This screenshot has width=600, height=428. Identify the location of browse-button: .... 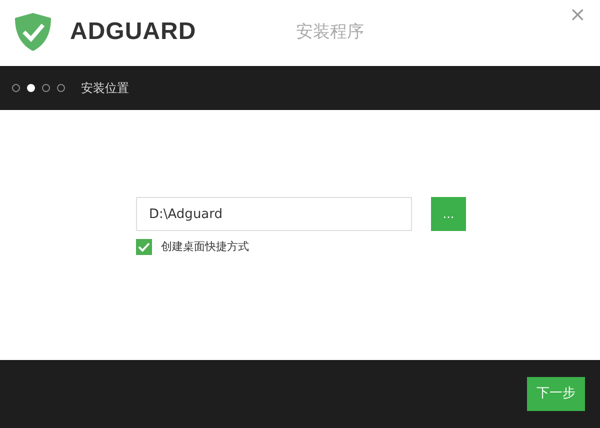
(448, 214).